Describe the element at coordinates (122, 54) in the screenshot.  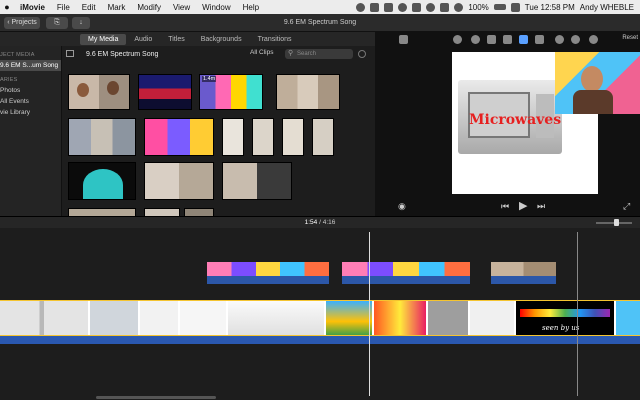
I see `browser-title: 9.6 EM Spectrum Song` at that location.